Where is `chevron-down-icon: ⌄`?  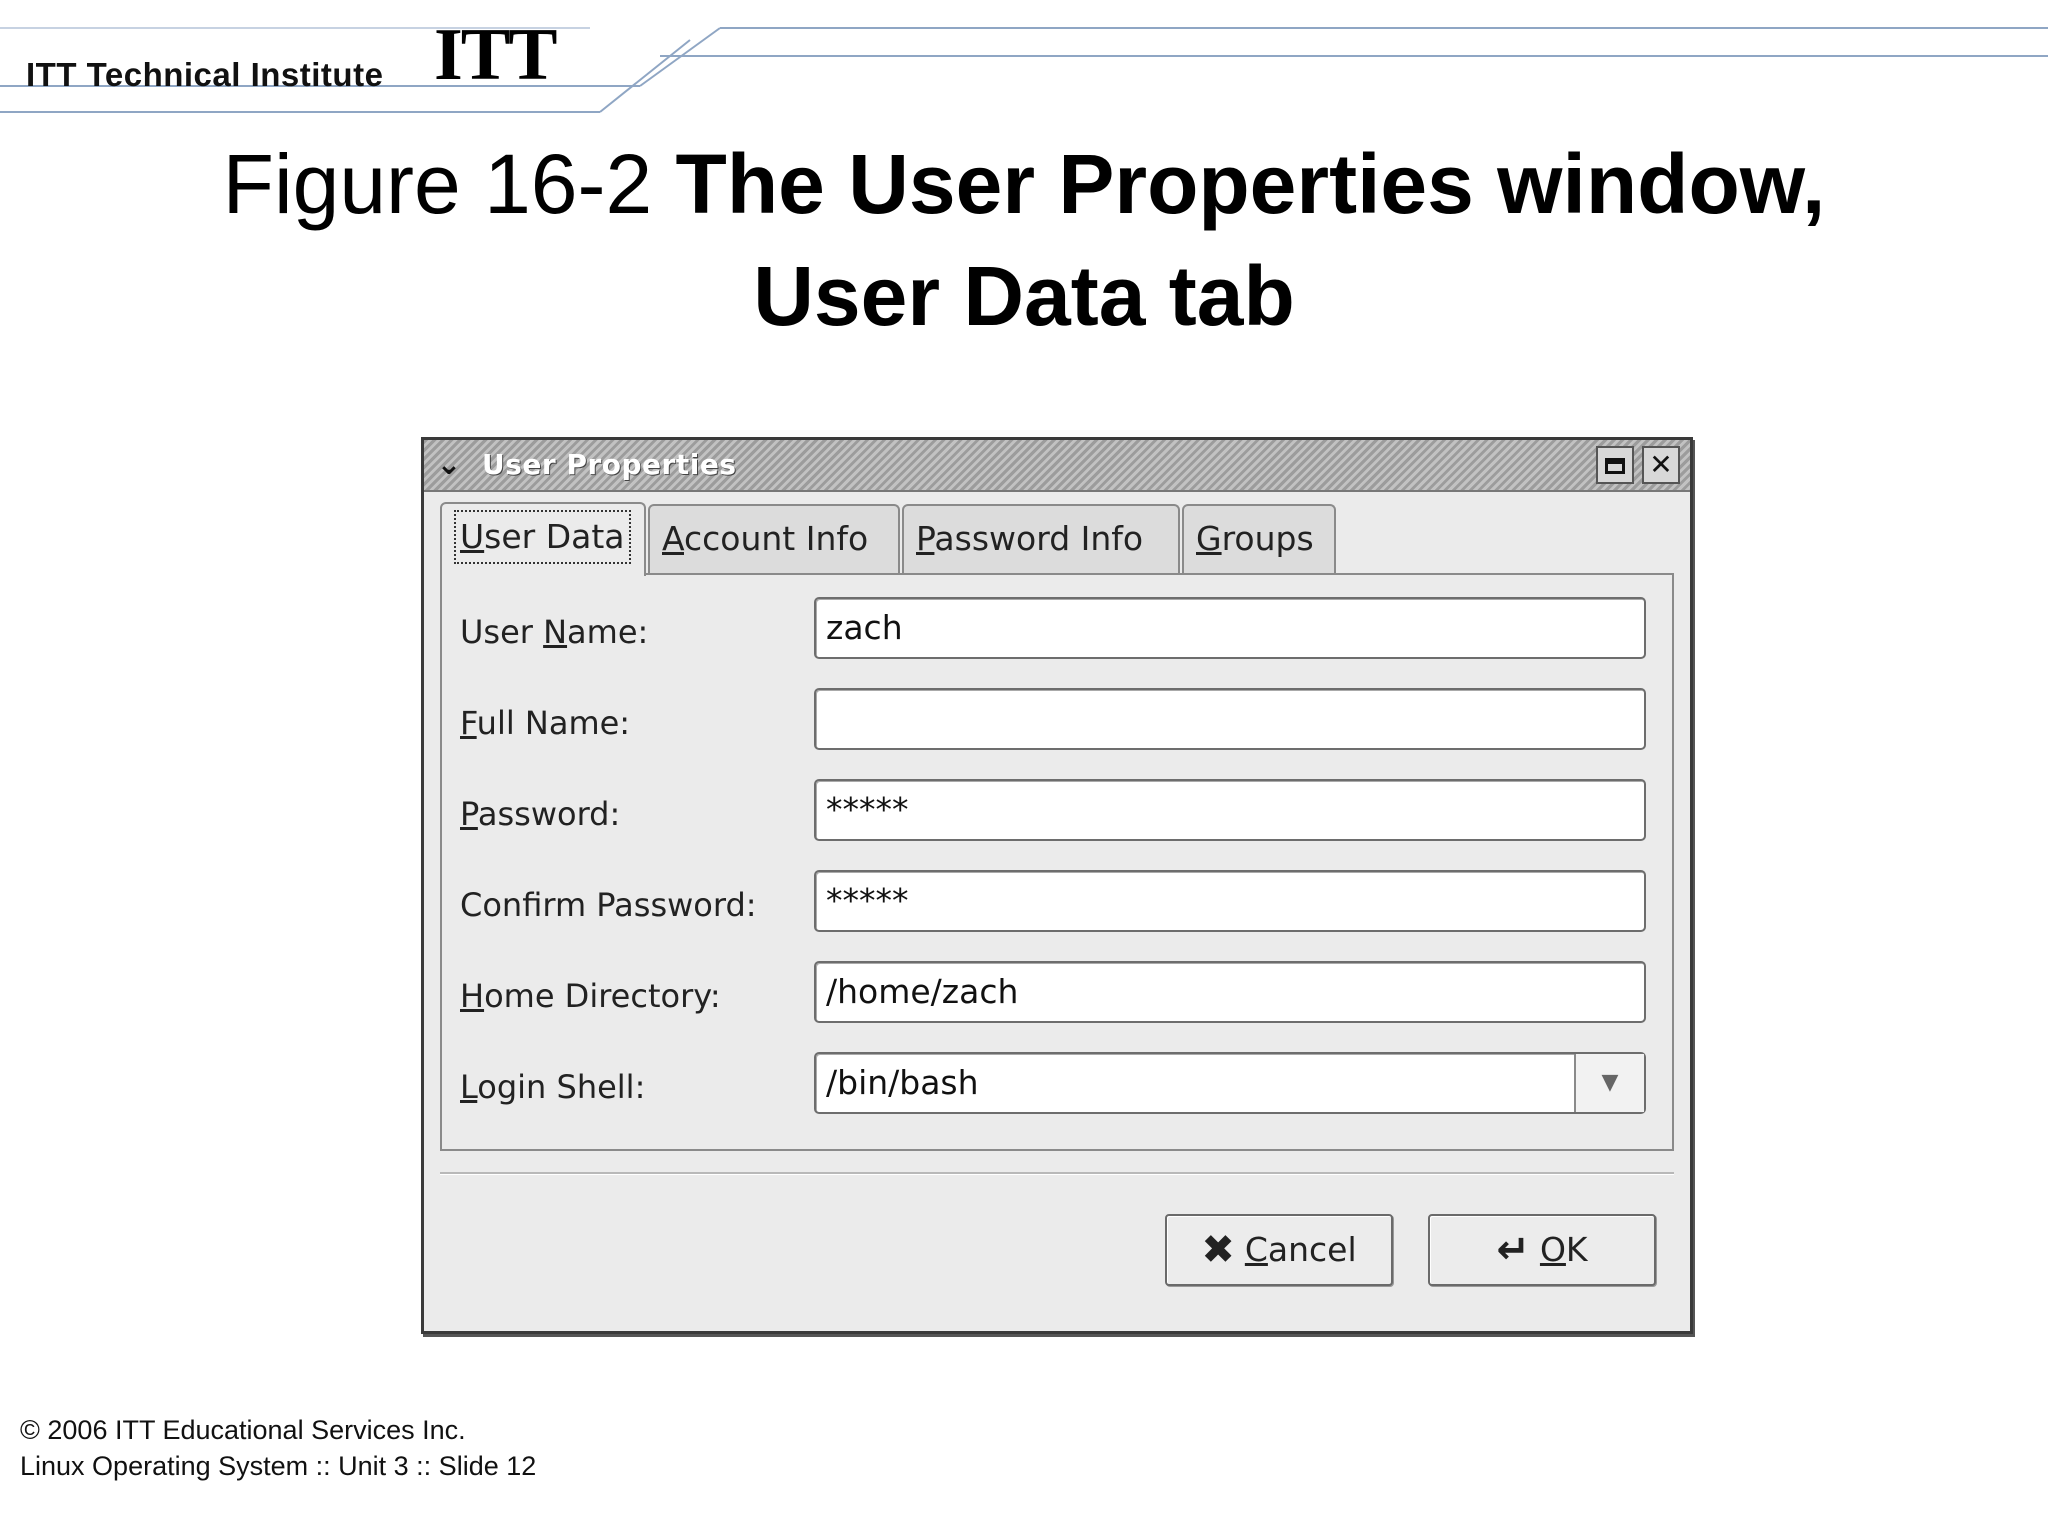
chevron-down-icon: ⌄ is located at coordinates (449, 465).